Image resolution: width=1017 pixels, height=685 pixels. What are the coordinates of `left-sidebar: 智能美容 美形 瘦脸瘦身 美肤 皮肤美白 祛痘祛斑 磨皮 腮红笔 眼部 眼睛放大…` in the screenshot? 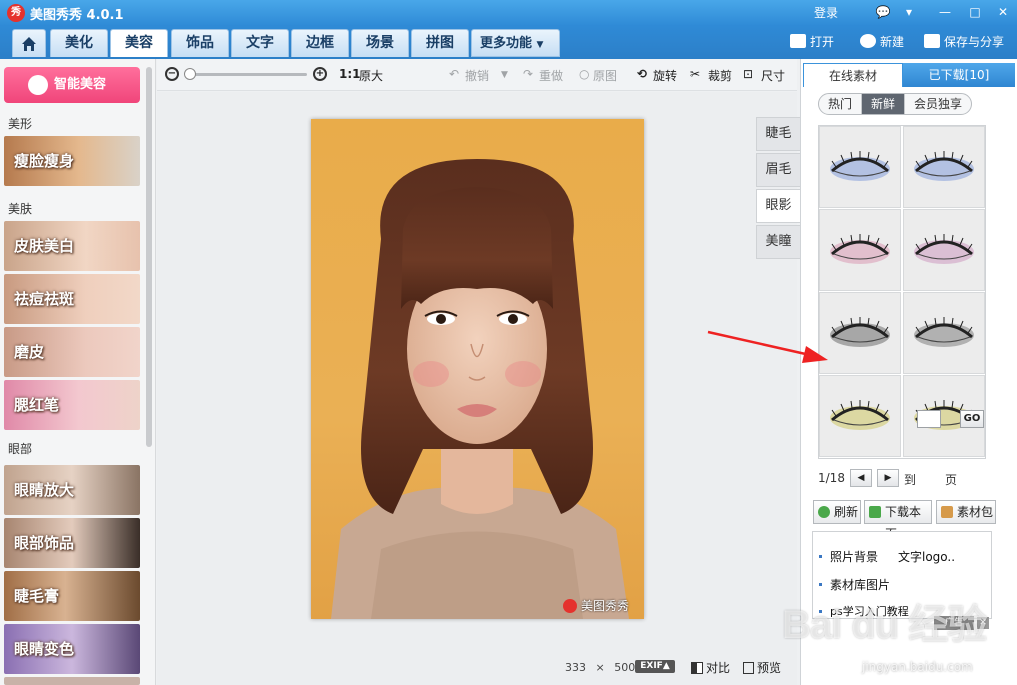 It's located at (78, 372).